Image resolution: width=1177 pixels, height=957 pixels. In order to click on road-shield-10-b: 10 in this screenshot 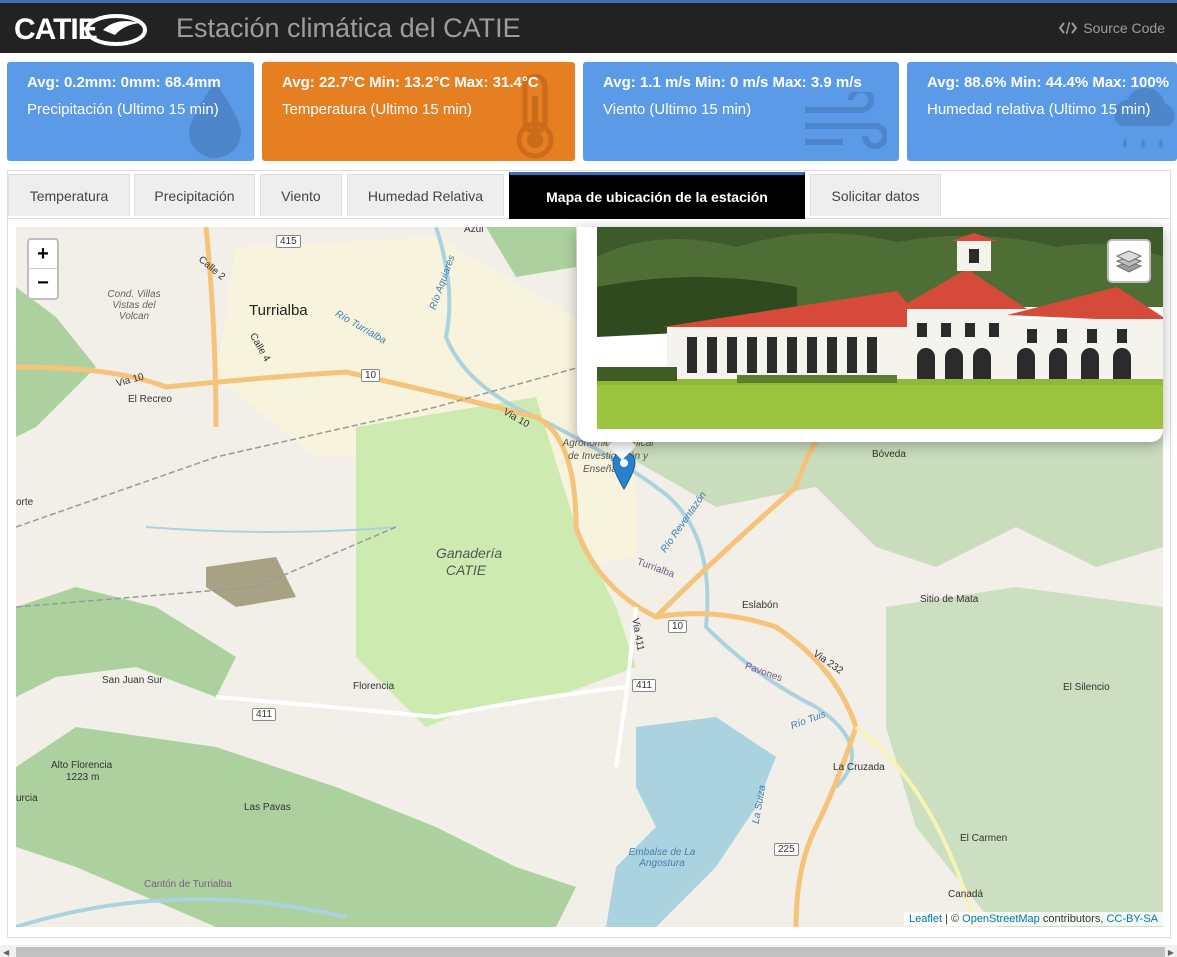, I will do `click(678, 626)`.